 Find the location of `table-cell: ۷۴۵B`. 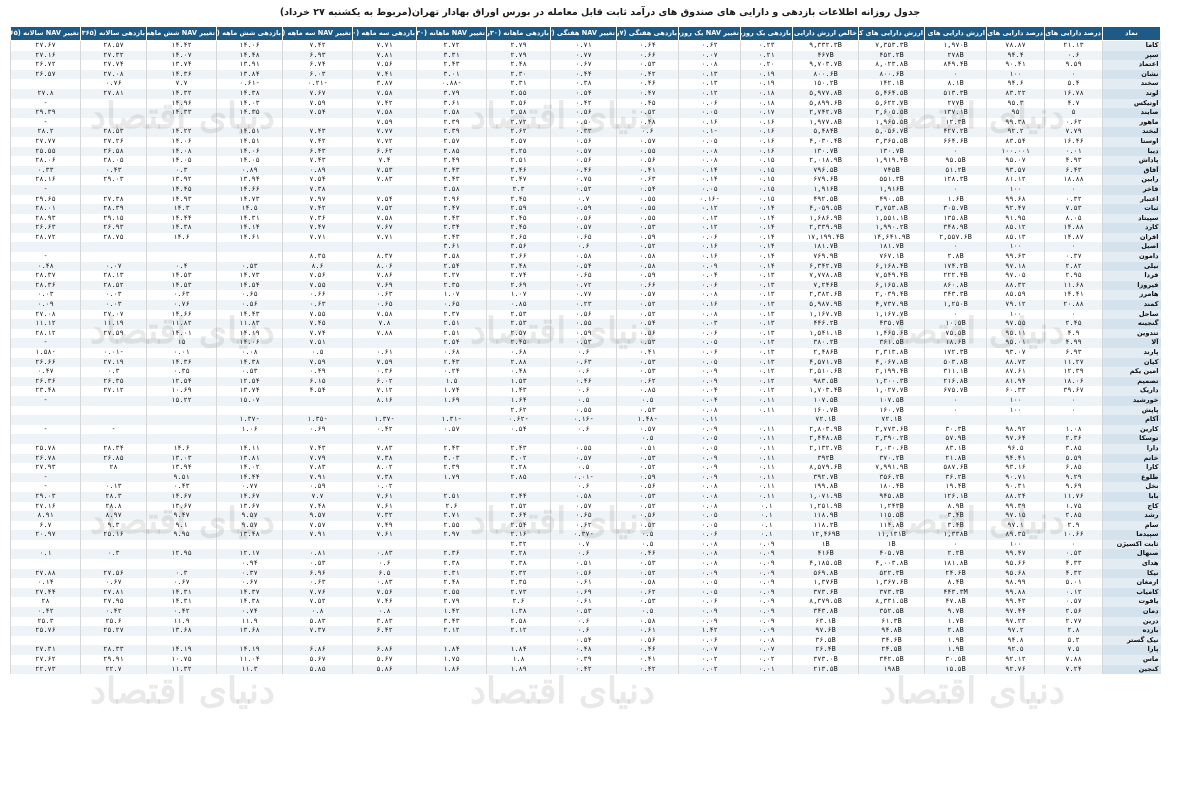

table-cell: ۷۴۵B is located at coordinates (891, 170).